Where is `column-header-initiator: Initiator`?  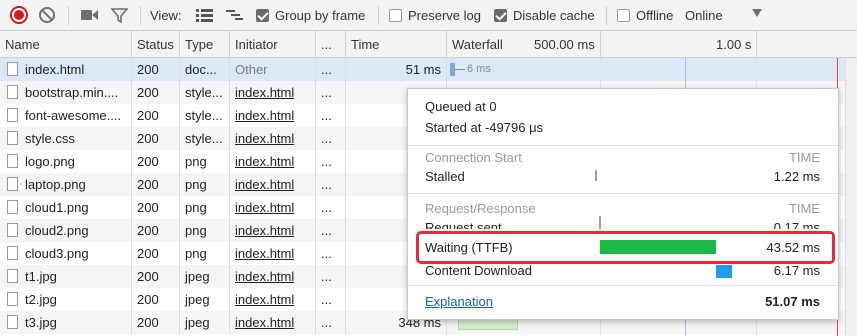 column-header-initiator: Initiator is located at coordinates (273, 44).